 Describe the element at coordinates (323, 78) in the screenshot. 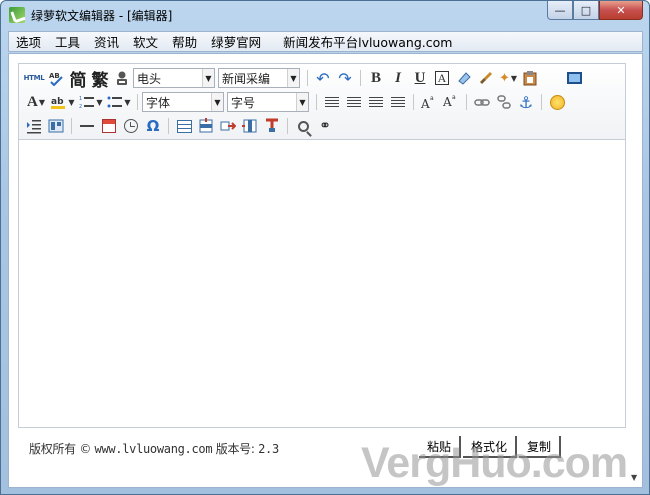

I see `undo-button: ↶` at that location.